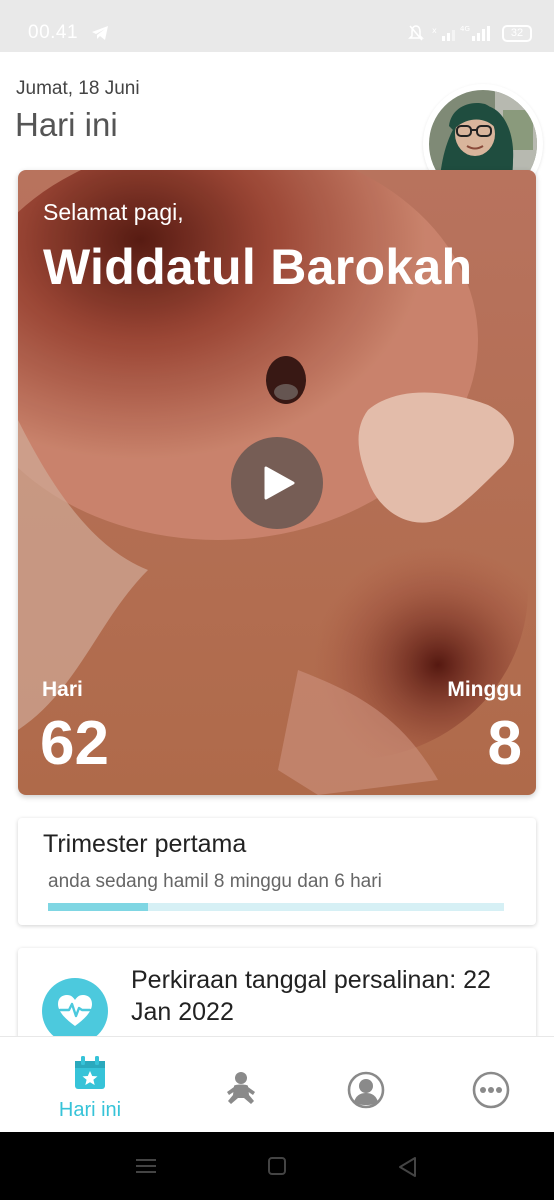 This screenshot has width=554, height=1200. Describe the element at coordinates (504, 743) in the screenshot. I see `weeks-value: 8` at that location.